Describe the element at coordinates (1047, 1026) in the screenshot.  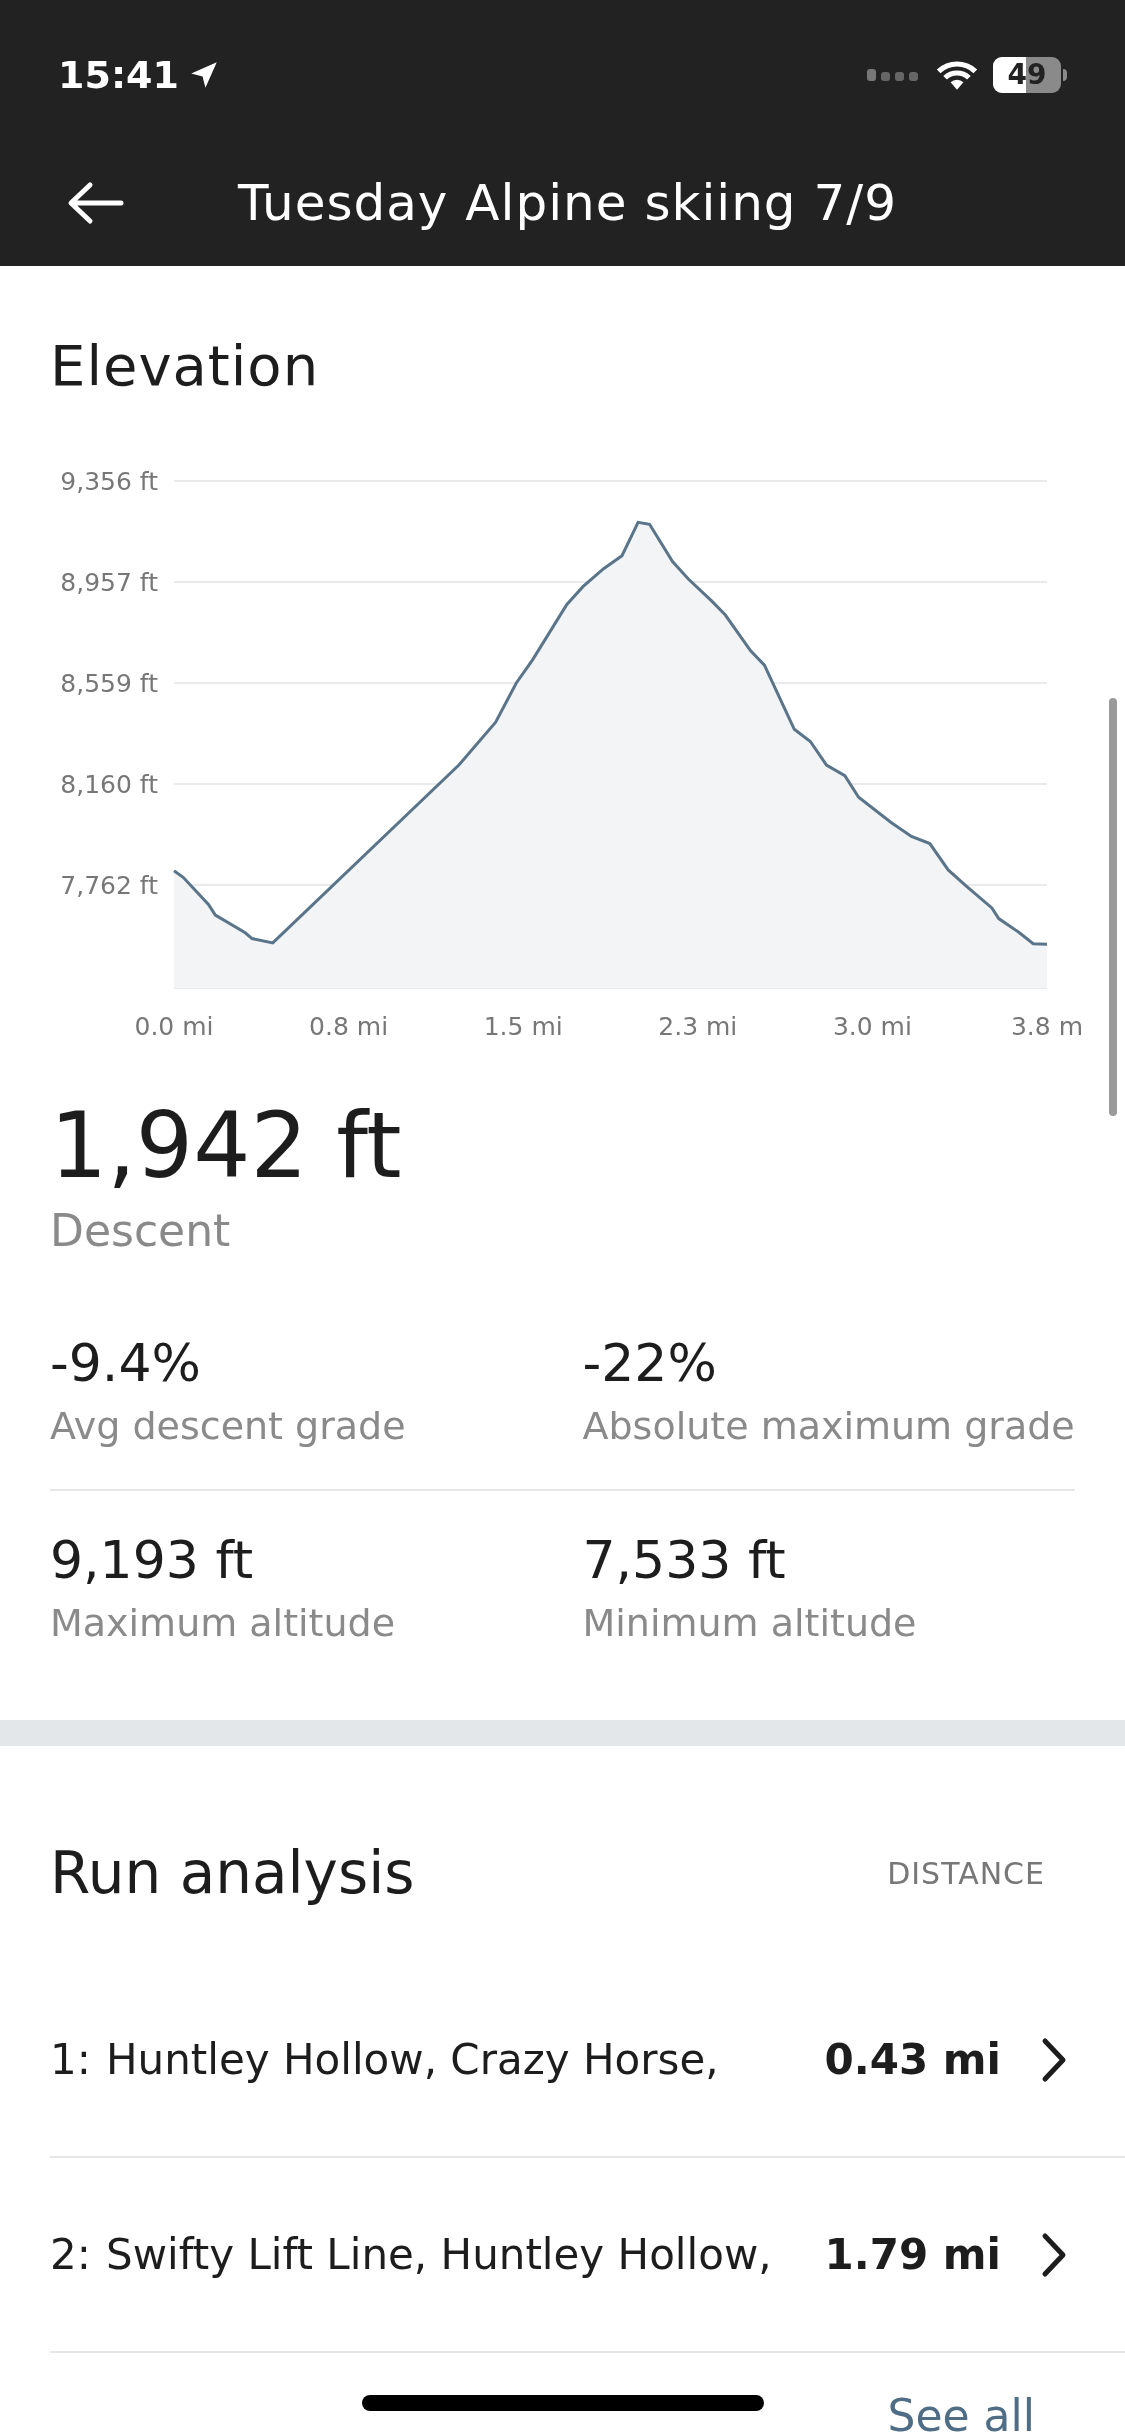
I see `x-axis-label: 3.8 m` at that location.